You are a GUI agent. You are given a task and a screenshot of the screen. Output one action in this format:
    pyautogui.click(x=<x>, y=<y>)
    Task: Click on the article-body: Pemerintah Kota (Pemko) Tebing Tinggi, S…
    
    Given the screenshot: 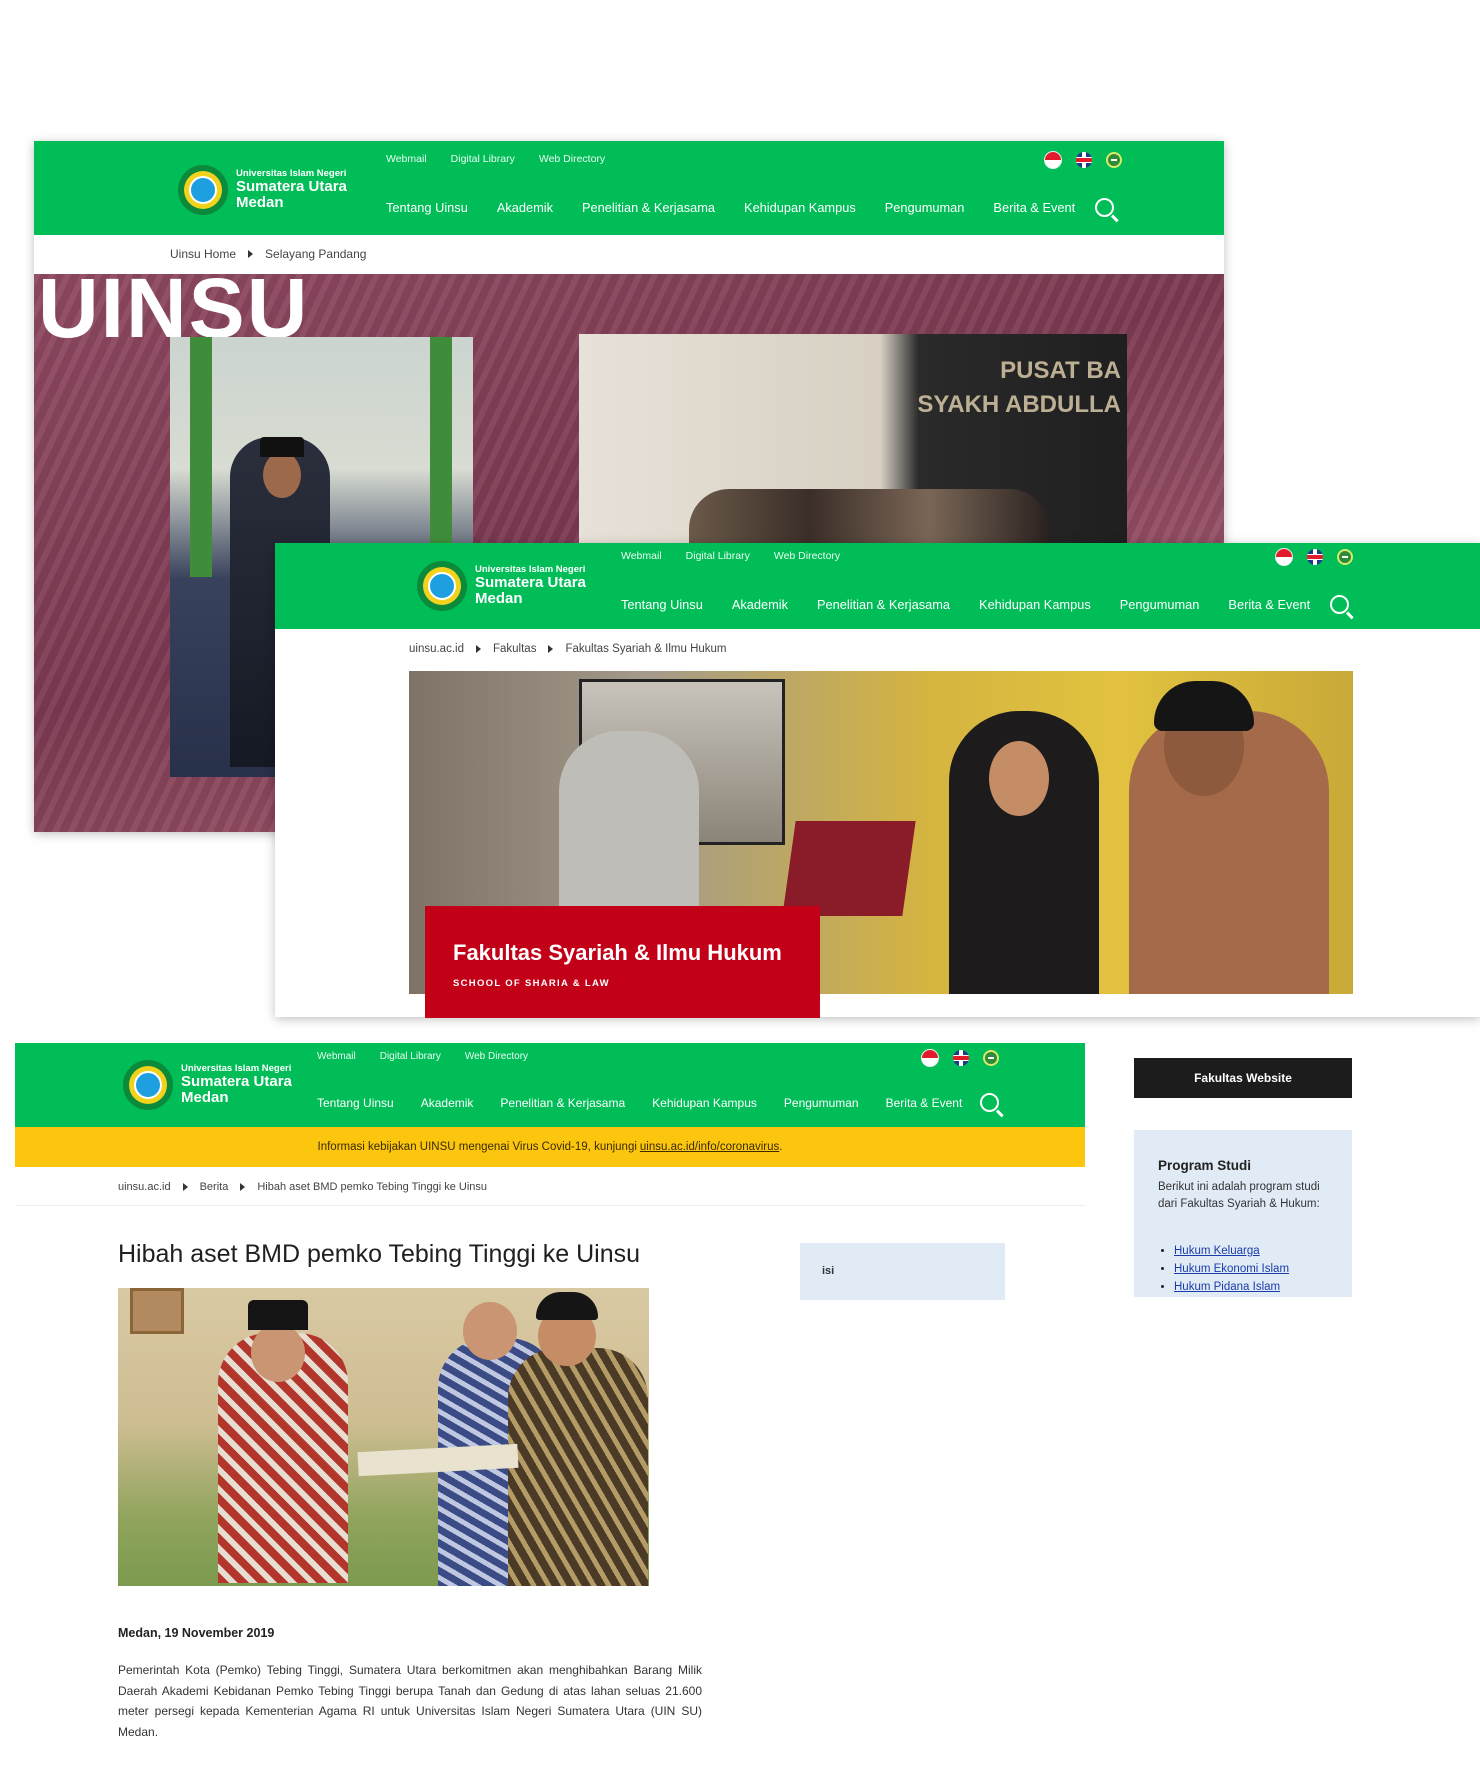 What is the action you would take?
    pyautogui.click(x=410, y=1699)
    